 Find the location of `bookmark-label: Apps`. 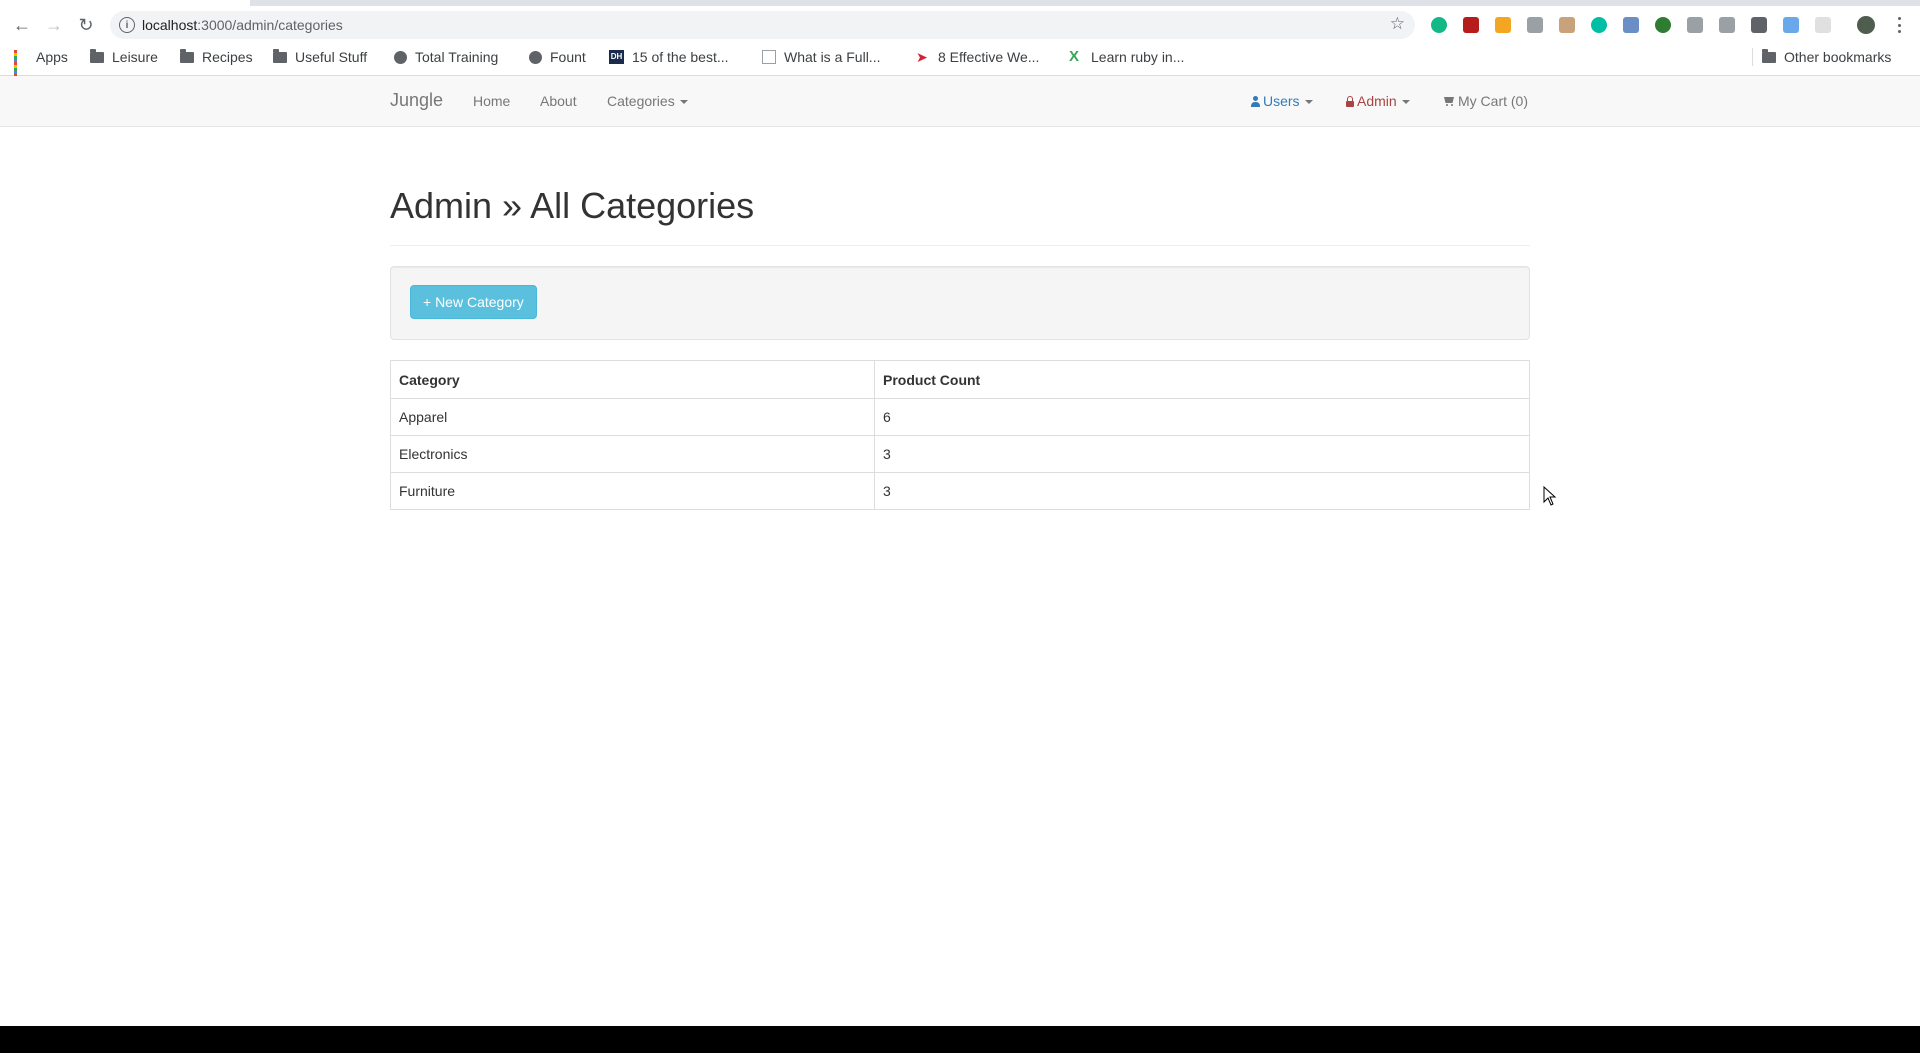

bookmark-label: Apps is located at coordinates (52, 57).